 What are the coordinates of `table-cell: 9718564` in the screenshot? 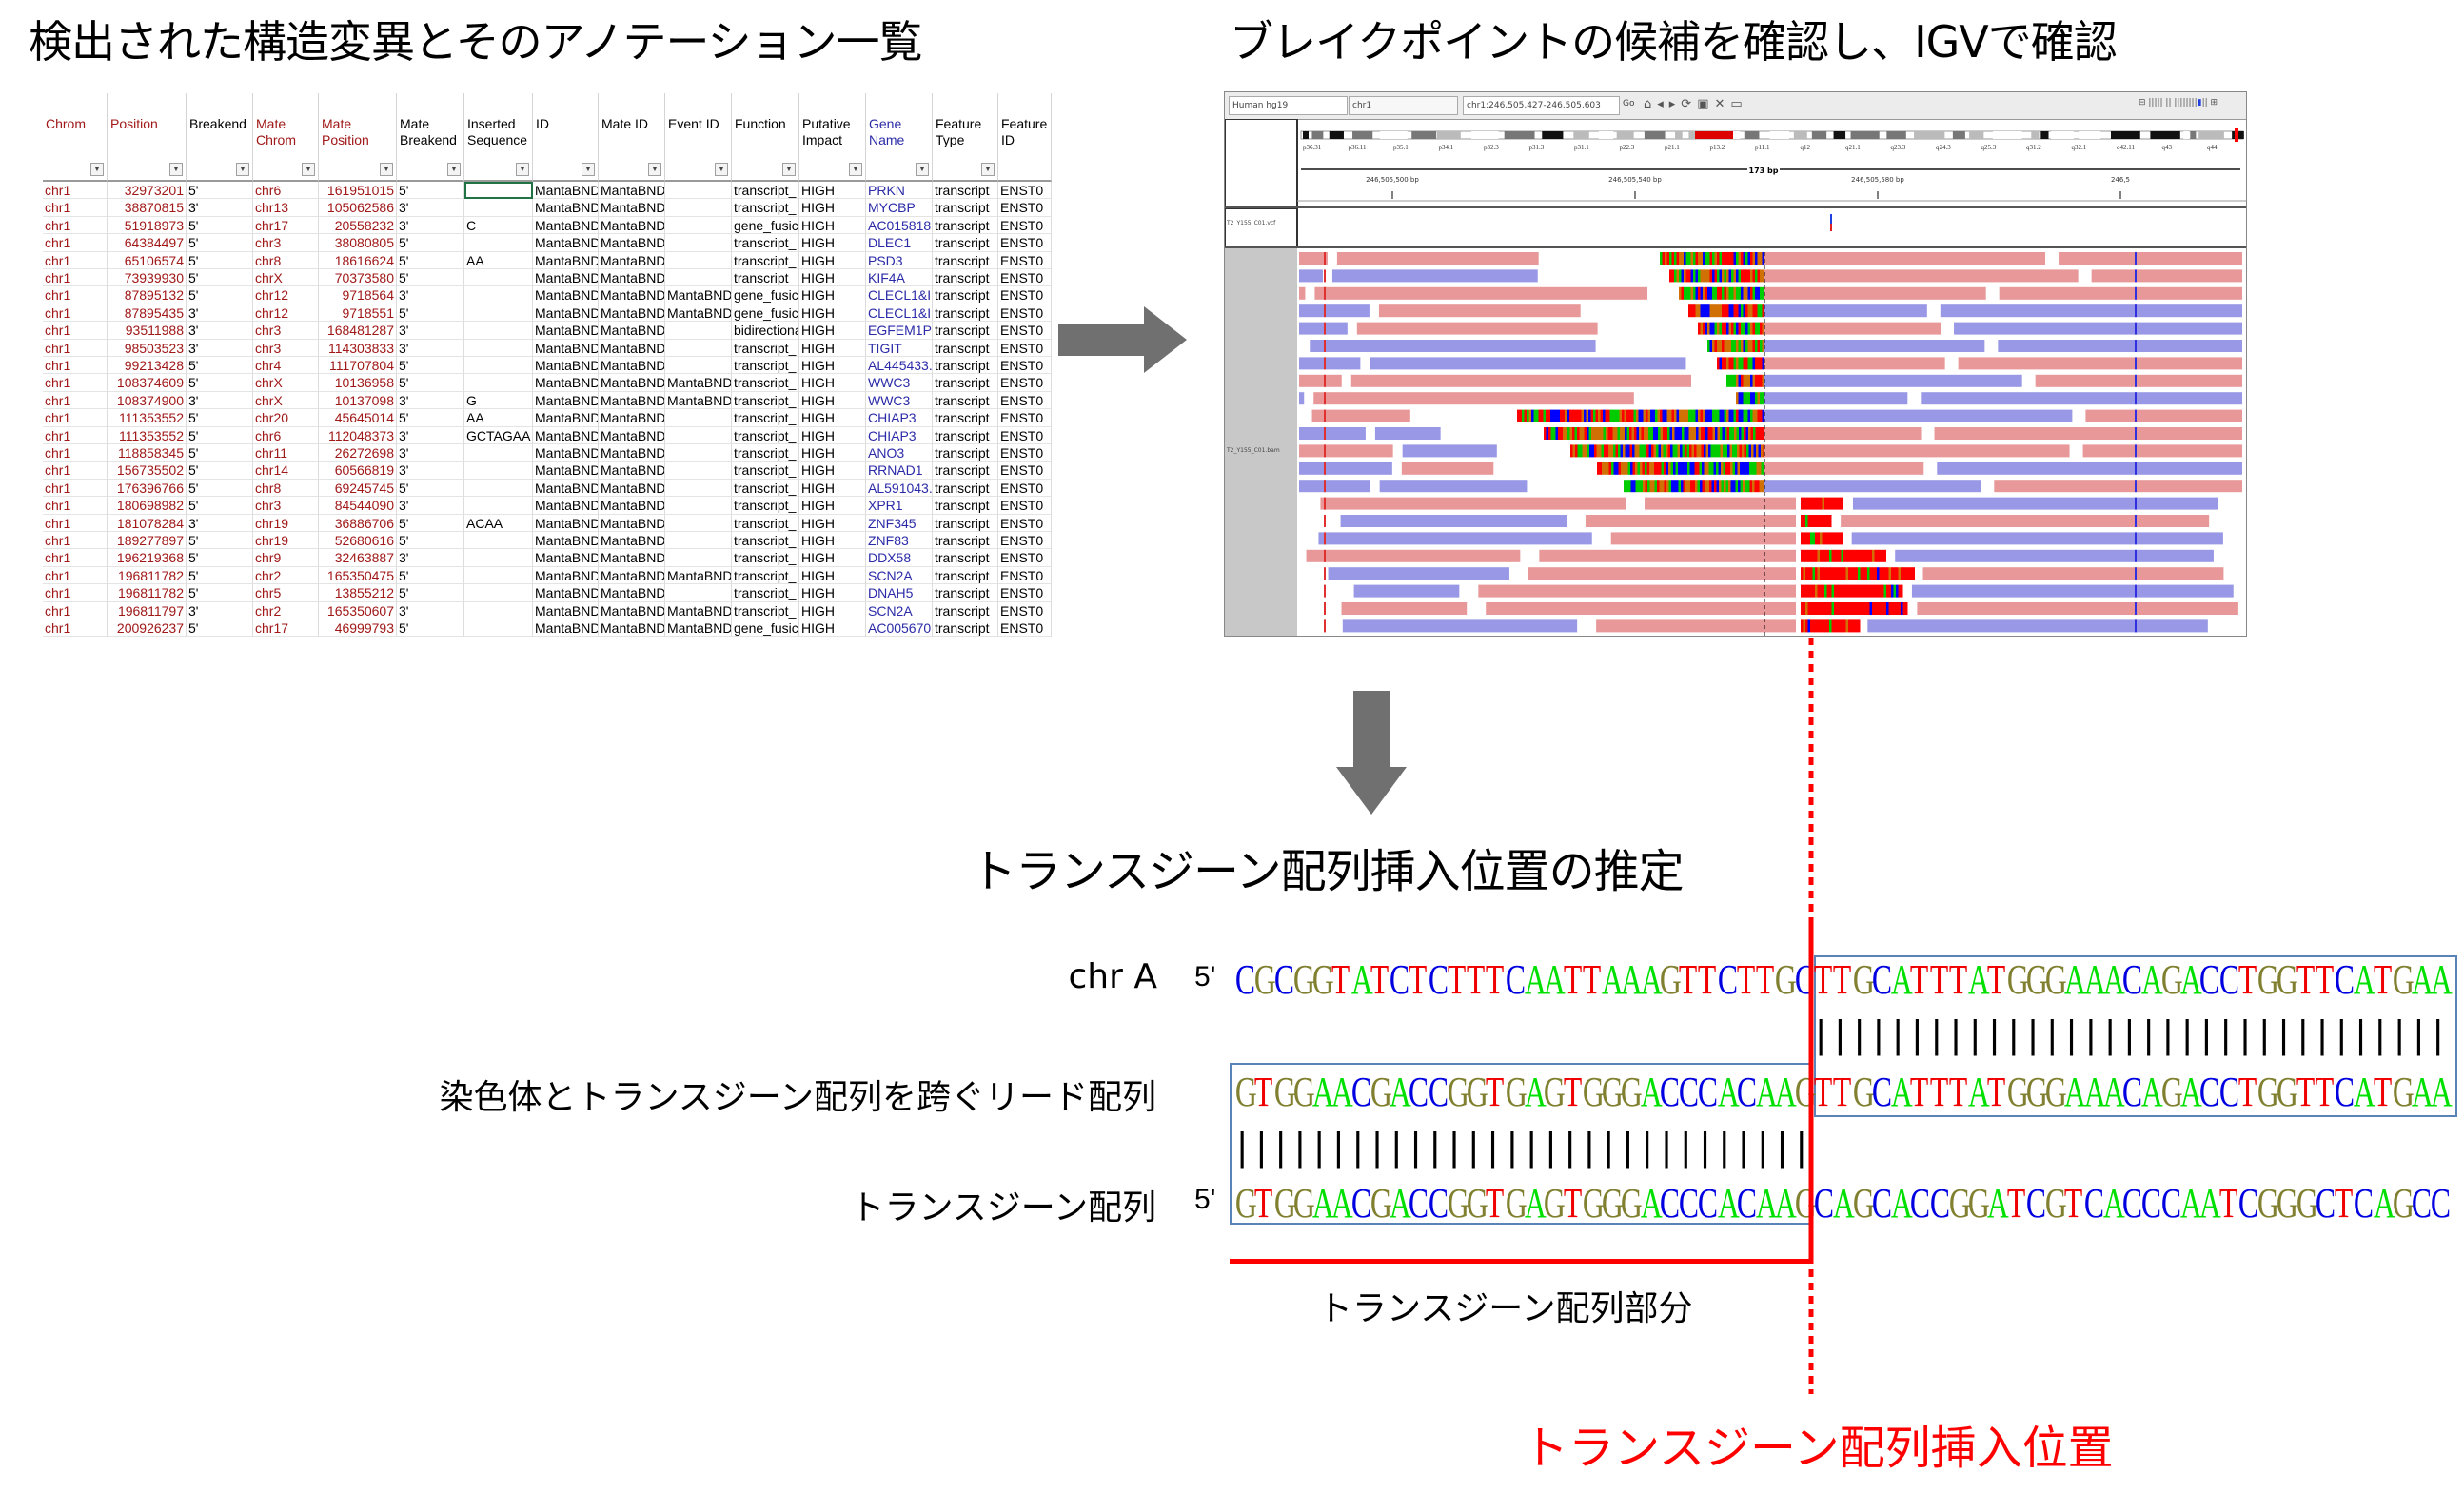 It's located at (358, 295).